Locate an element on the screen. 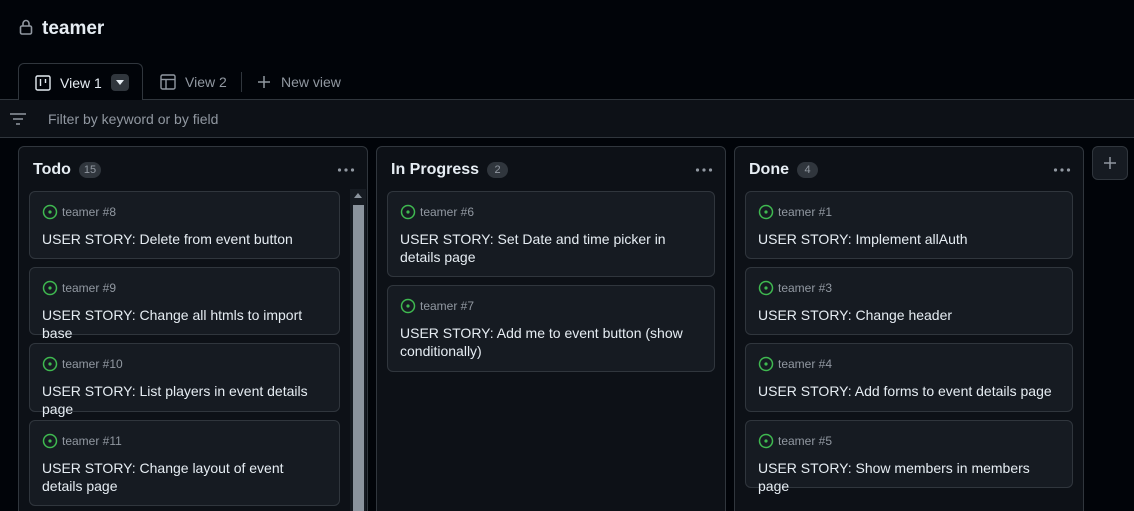 This screenshot has width=1134, height=511. board-icon is located at coordinates (43, 82).